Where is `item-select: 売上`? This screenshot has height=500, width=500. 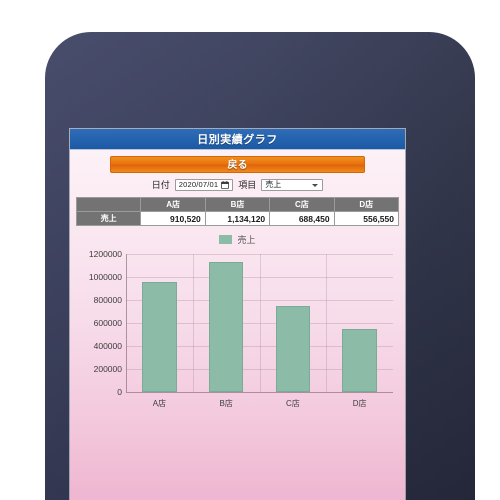
item-select: 売上 is located at coordinates (292, 184).